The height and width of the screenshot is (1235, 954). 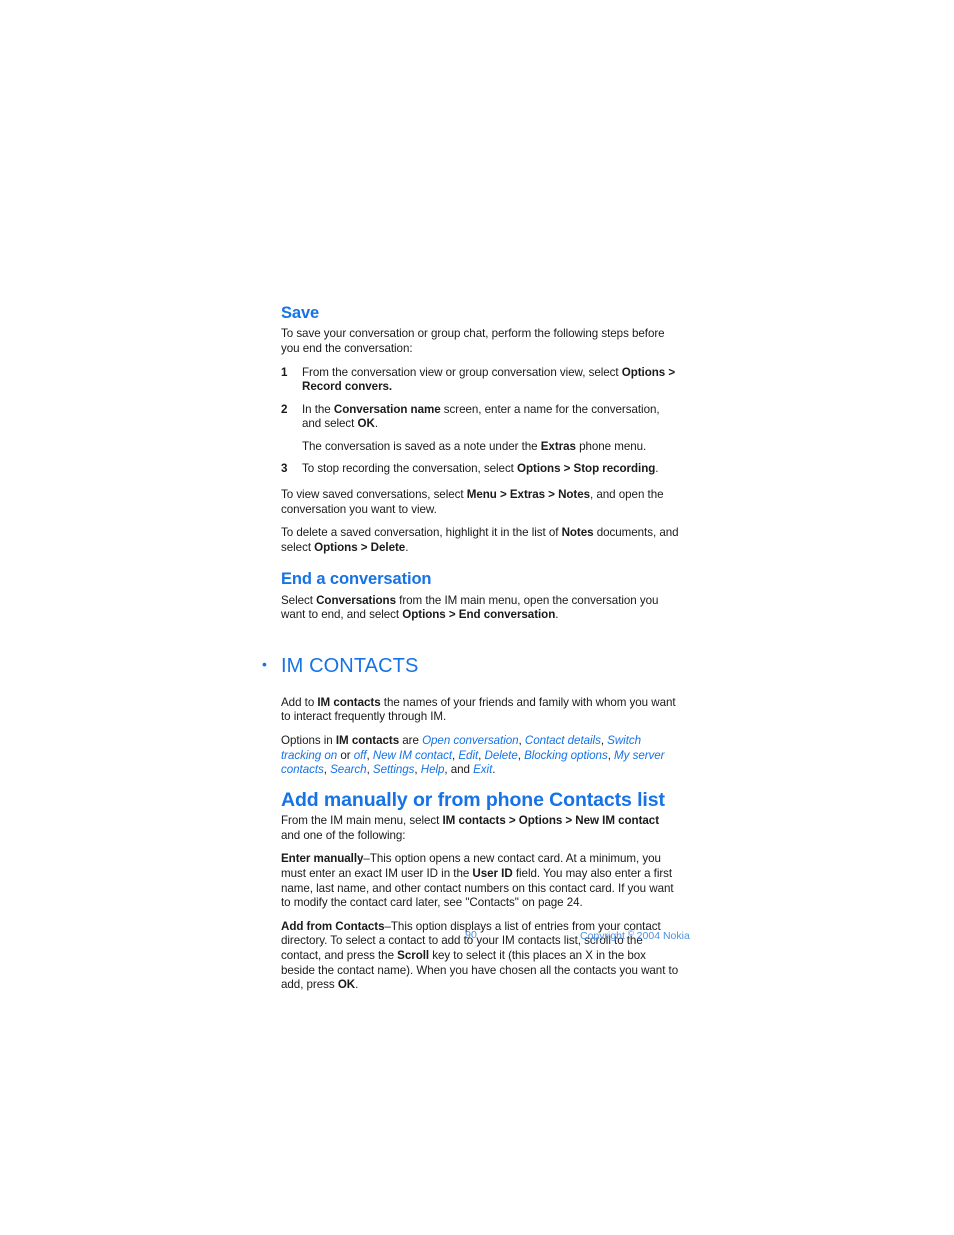 I want to click on heading-add-manually: Add manually or from phone Contacts list, so click(x=473, y=799).